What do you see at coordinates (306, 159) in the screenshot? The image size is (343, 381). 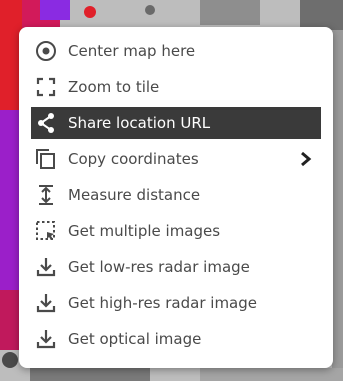 I see `chevron-right-icon` at bounding box center [306, 159].